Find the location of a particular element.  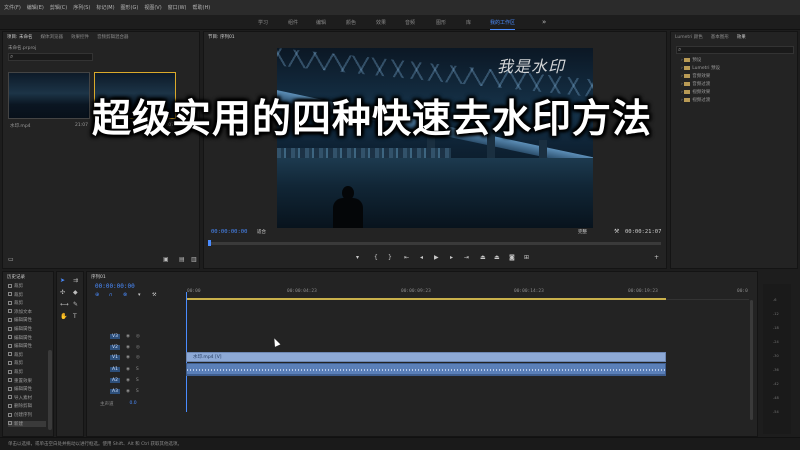

mark-out-icon: } is located at coordinates (390, 257).